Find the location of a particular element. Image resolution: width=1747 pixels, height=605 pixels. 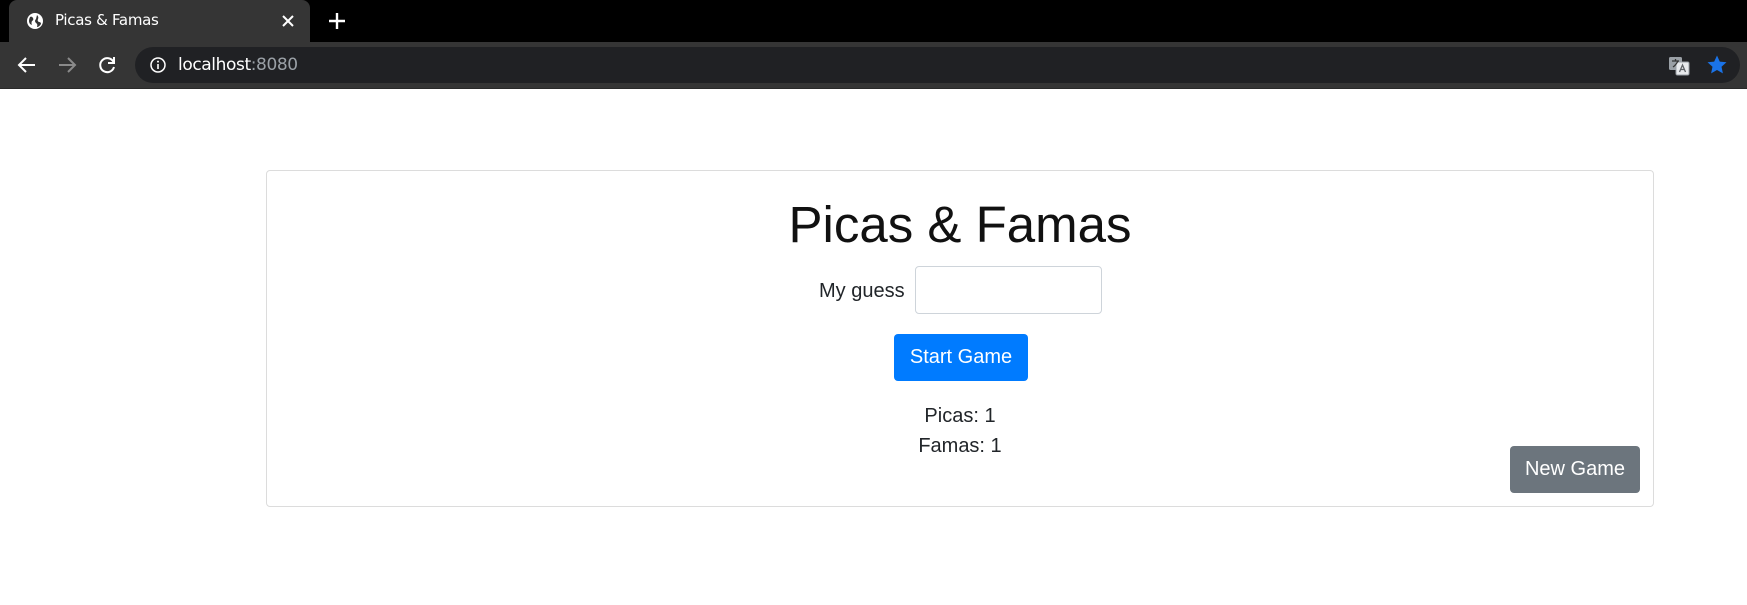

new-game-button: New Game is located at coordinates (1575, 469).